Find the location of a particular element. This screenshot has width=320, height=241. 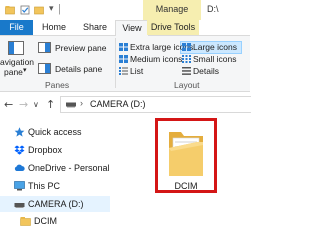

sidebar-item-this-pc: This PC is located at coordinates (55, 186).